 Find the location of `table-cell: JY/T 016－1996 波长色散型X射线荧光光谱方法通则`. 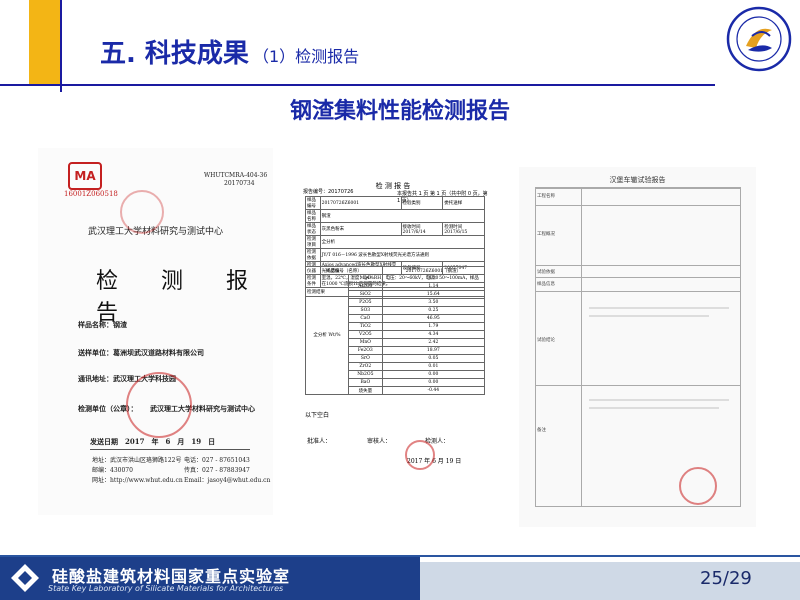

table-cell: JY/T 016－1996 波长色散型X射线荧光光谱方法通则 is located at coordinates (402, 255).